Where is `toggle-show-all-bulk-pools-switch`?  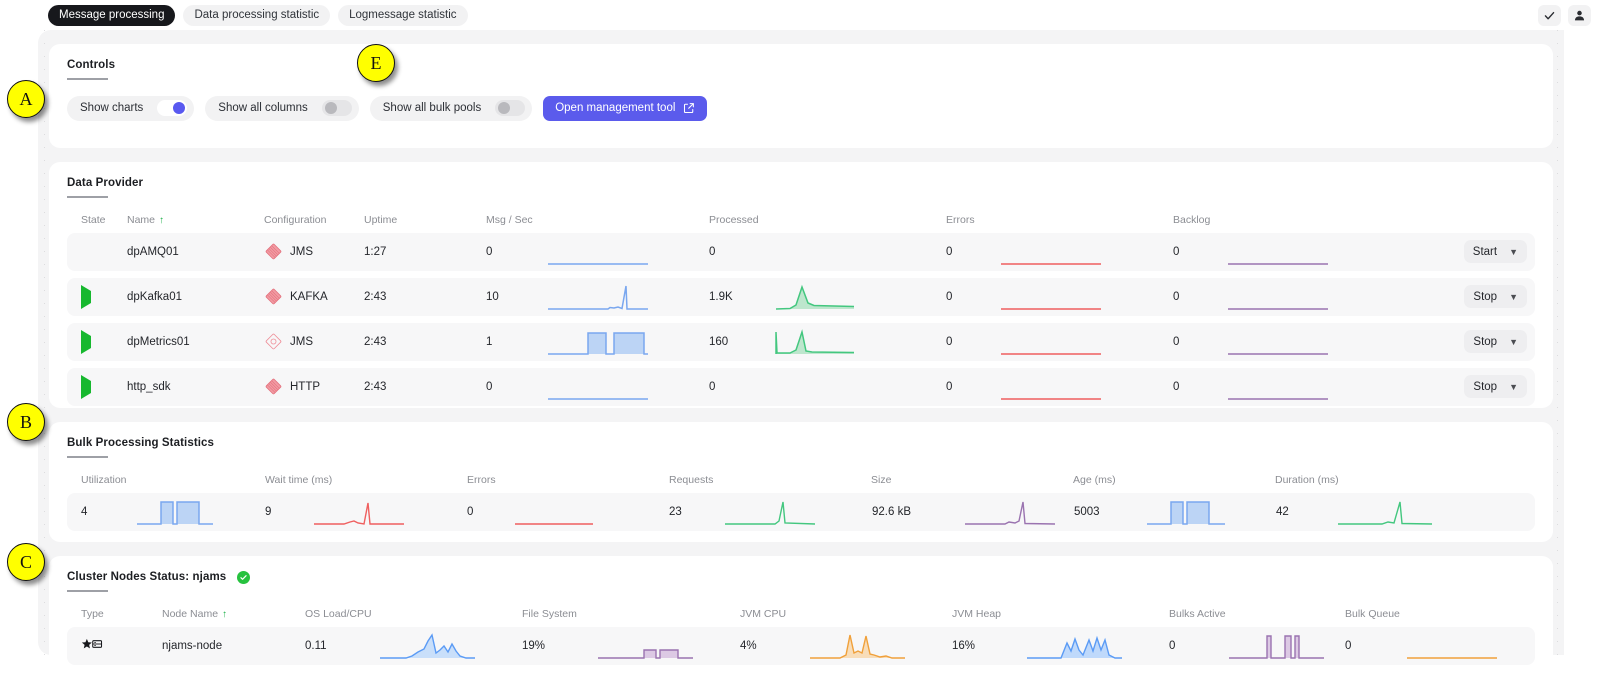
toggle-show-all-bulk-pools-switch is located at coordinates (510, 108).